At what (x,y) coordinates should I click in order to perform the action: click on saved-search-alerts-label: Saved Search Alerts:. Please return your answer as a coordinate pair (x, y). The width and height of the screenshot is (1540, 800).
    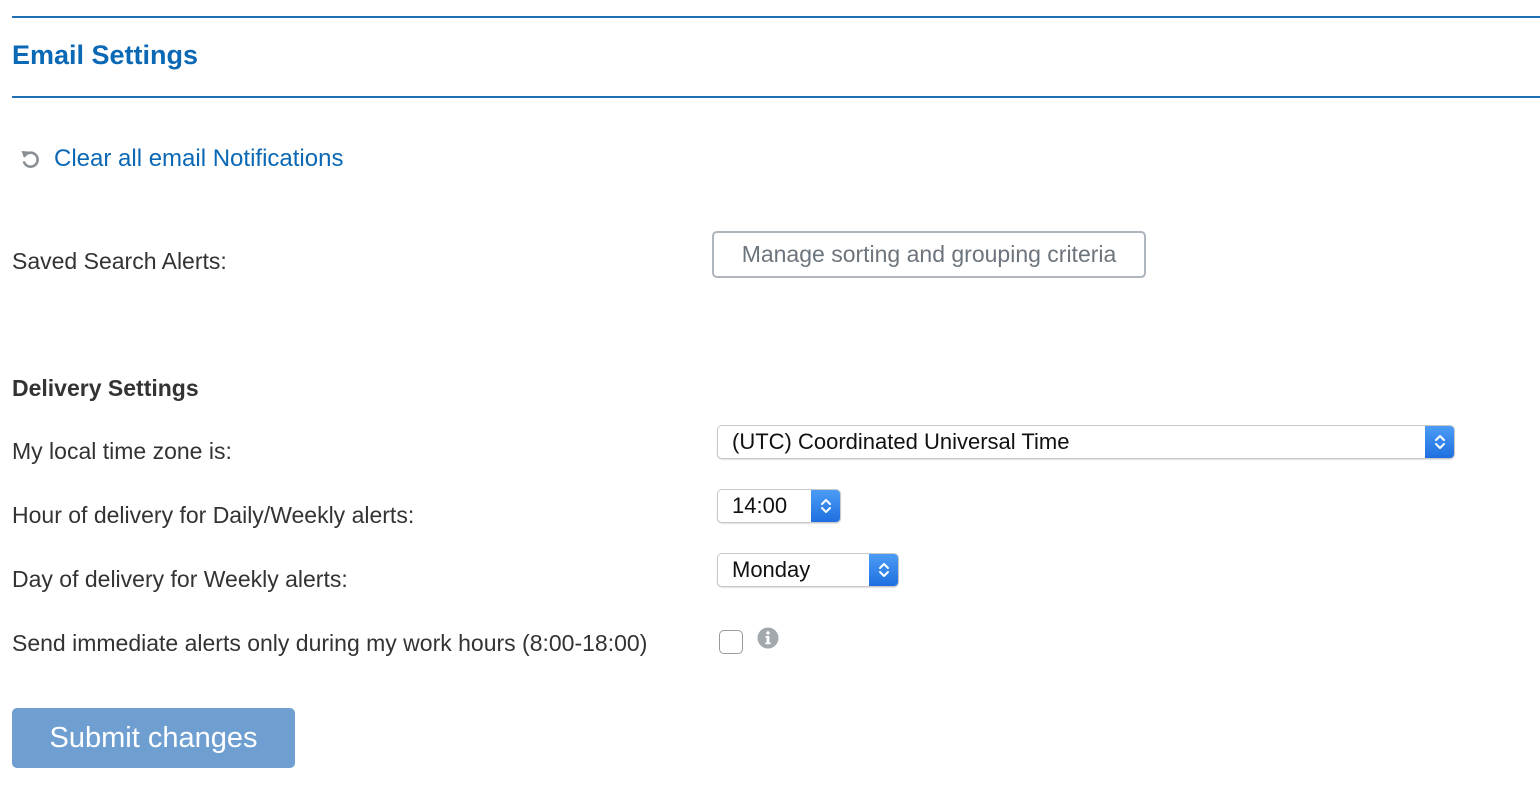
    Looking at the image, I should click on (119, 261).